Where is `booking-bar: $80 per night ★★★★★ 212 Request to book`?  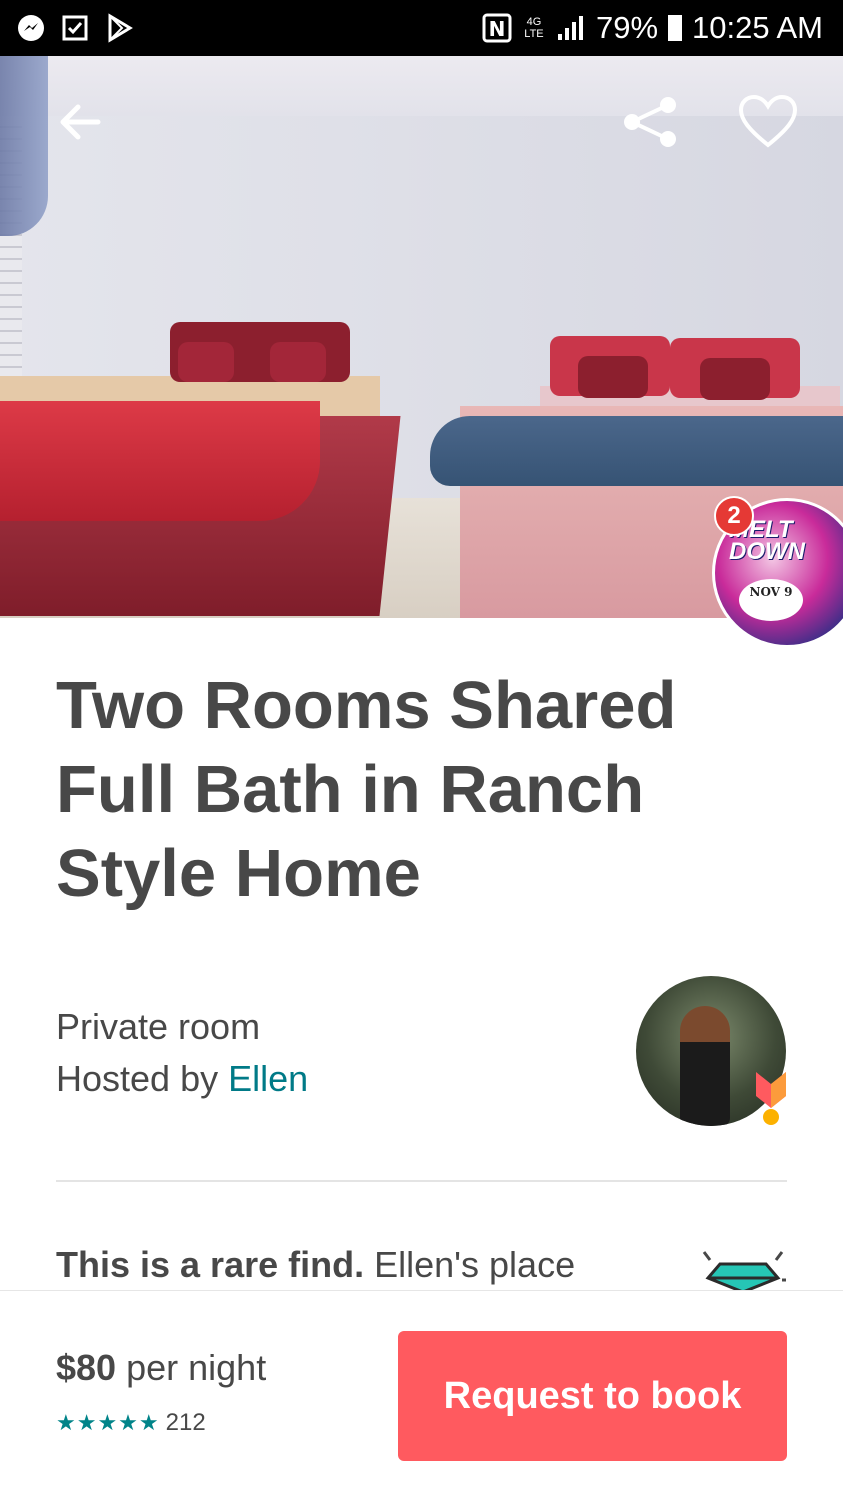 booking-bar: $80 per night ★★★★★ 212 Request to book is located at coordinates (421, 1394).